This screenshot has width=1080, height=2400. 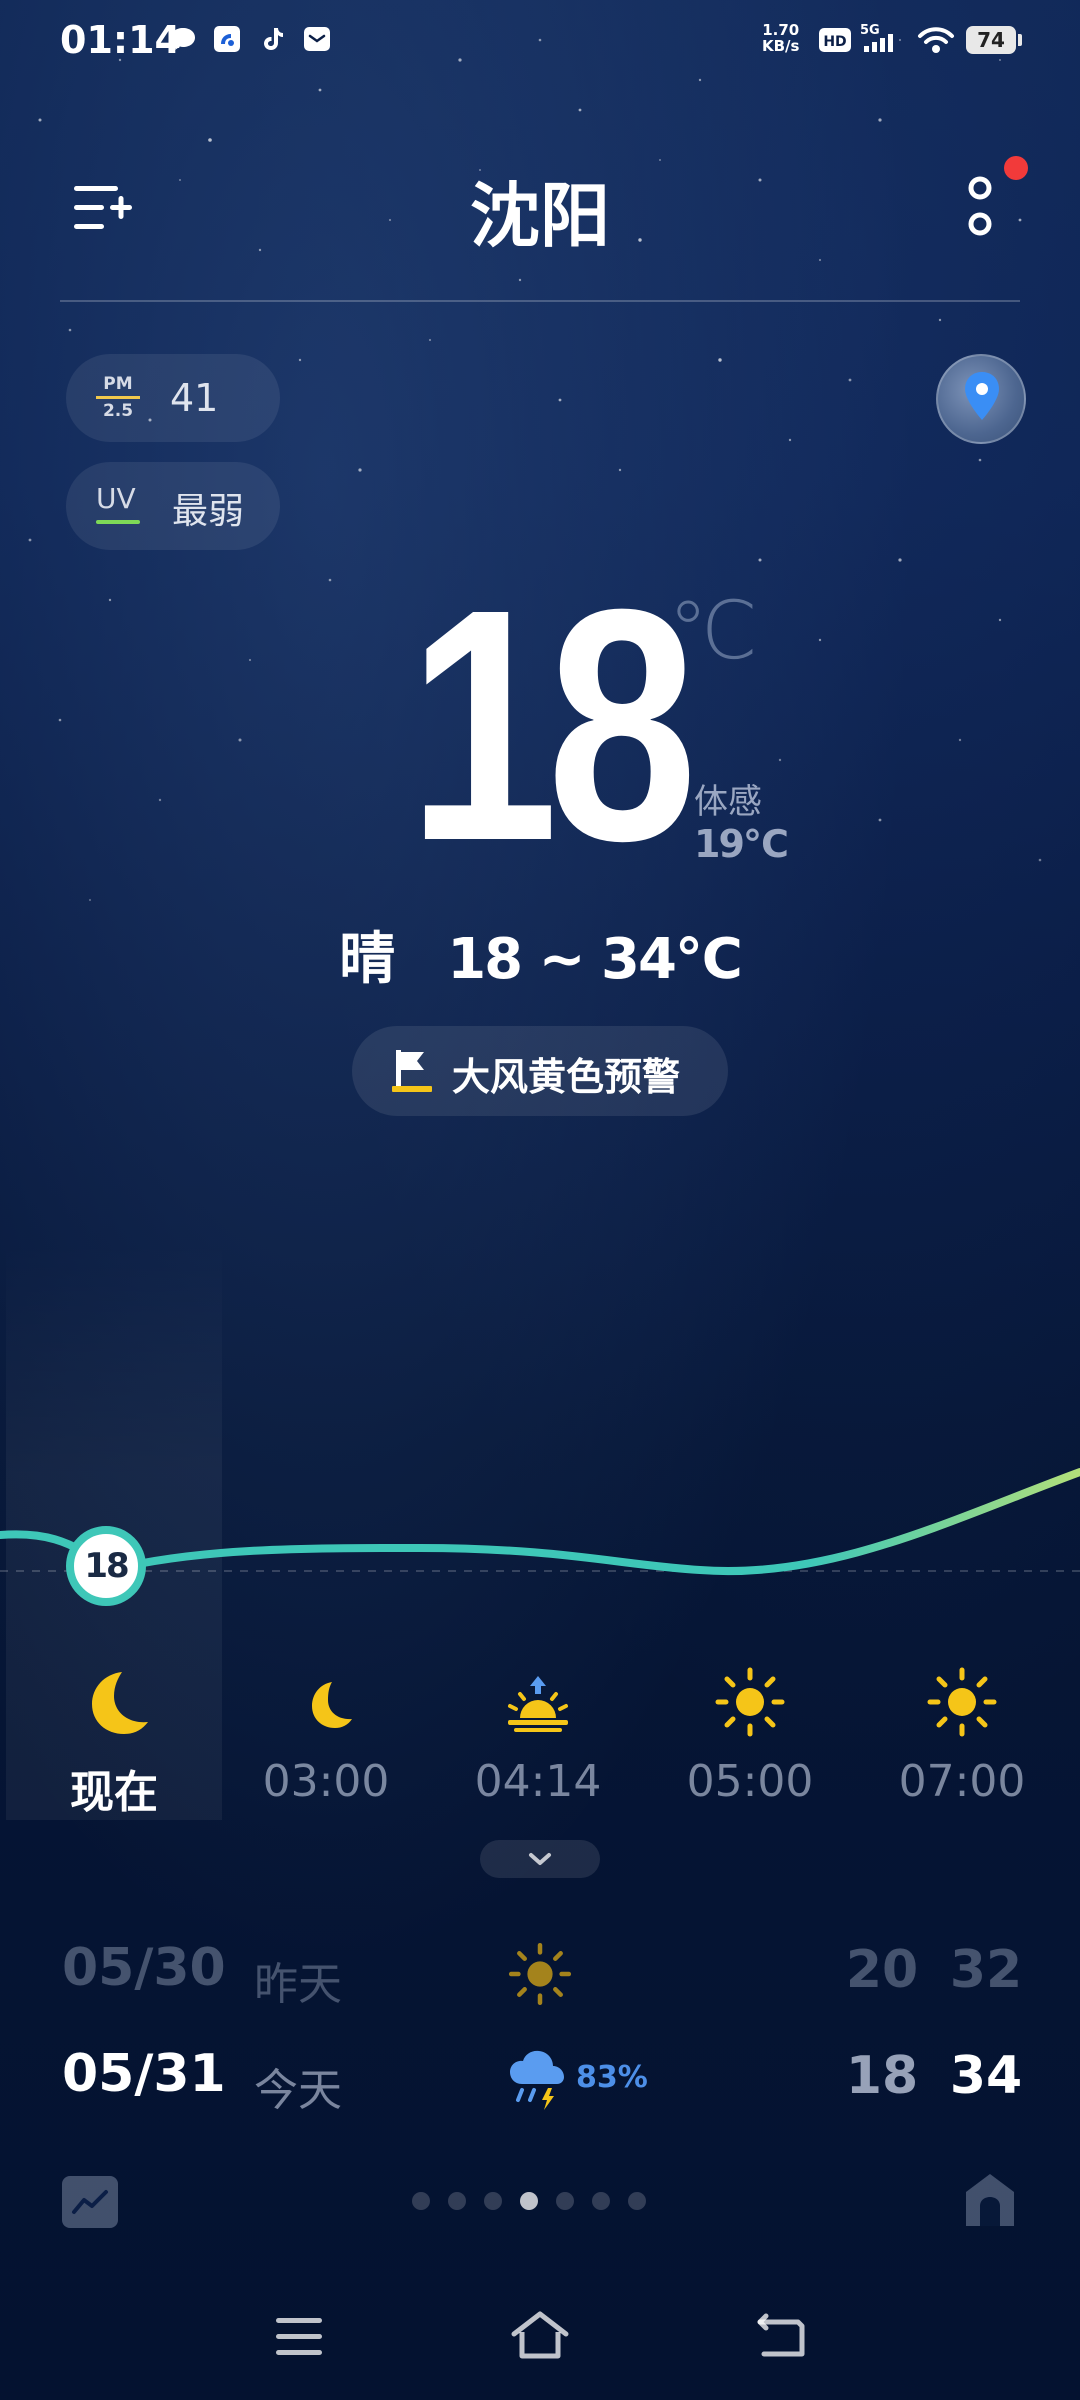 I want to click on trend-line-icon, so click(x=90, y=2202).